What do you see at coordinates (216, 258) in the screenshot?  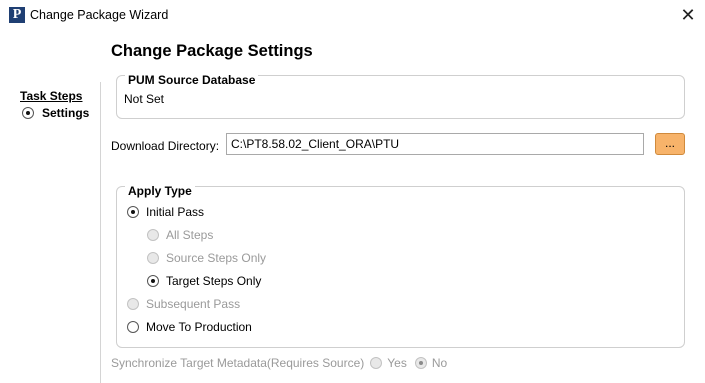 I see `source-steps-only-label: Source Steps Only` at bounding box center [216, 258].